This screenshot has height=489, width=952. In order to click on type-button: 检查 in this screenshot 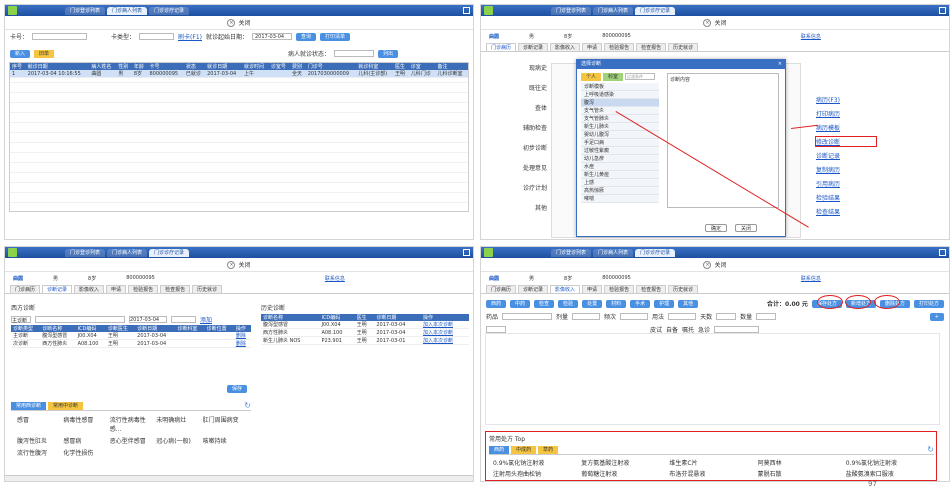, I will do `click(544, 303)`.